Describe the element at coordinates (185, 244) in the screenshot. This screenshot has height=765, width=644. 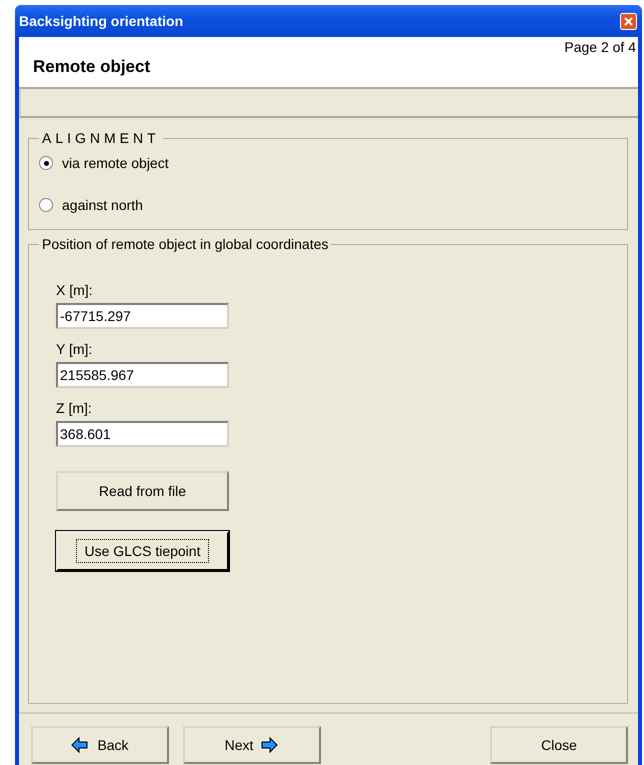
I see `group-label: Position of remote object in global coordinates` at that location.